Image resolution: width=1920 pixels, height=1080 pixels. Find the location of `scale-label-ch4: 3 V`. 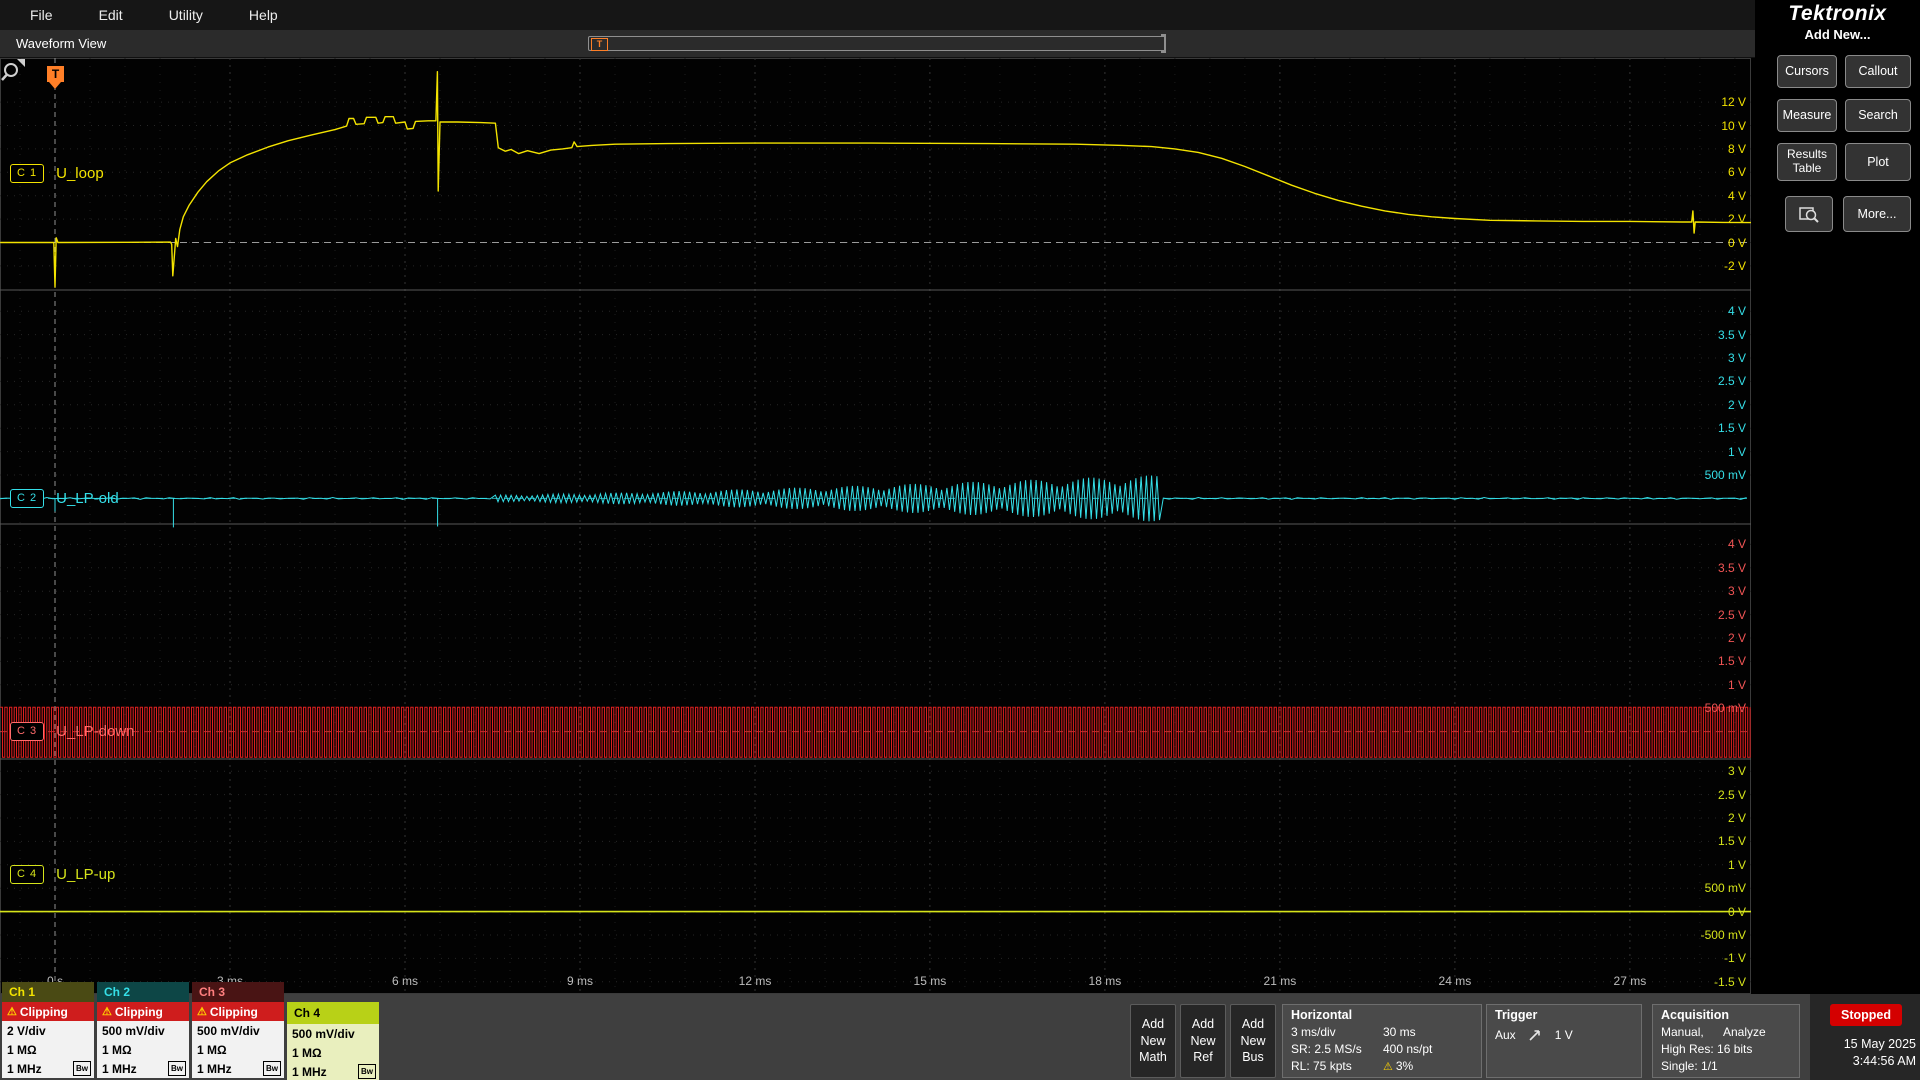

scale-label-ch4: 3 V is located at coordinates (1736, 771).